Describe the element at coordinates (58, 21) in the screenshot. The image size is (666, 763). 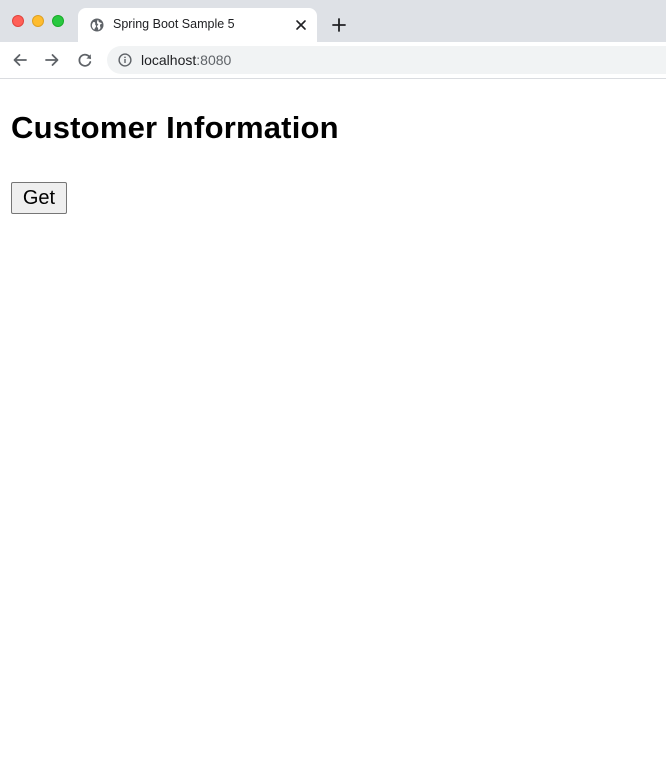
I see `window-maximize-button` at that location.